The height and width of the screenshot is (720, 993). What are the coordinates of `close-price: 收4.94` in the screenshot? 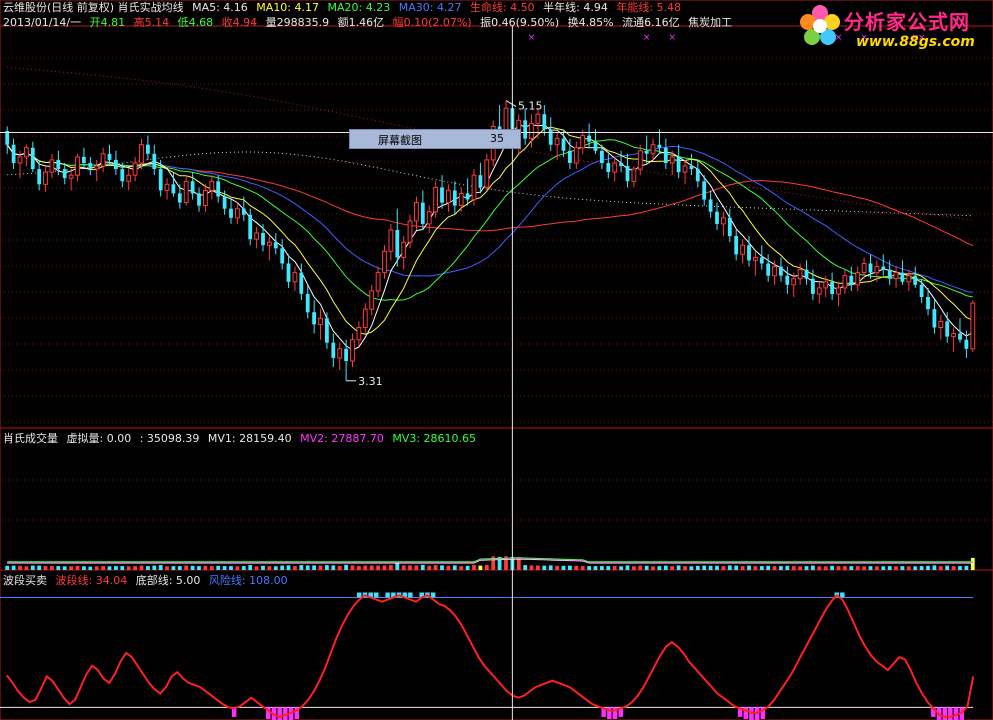 It's located at (239, 22).